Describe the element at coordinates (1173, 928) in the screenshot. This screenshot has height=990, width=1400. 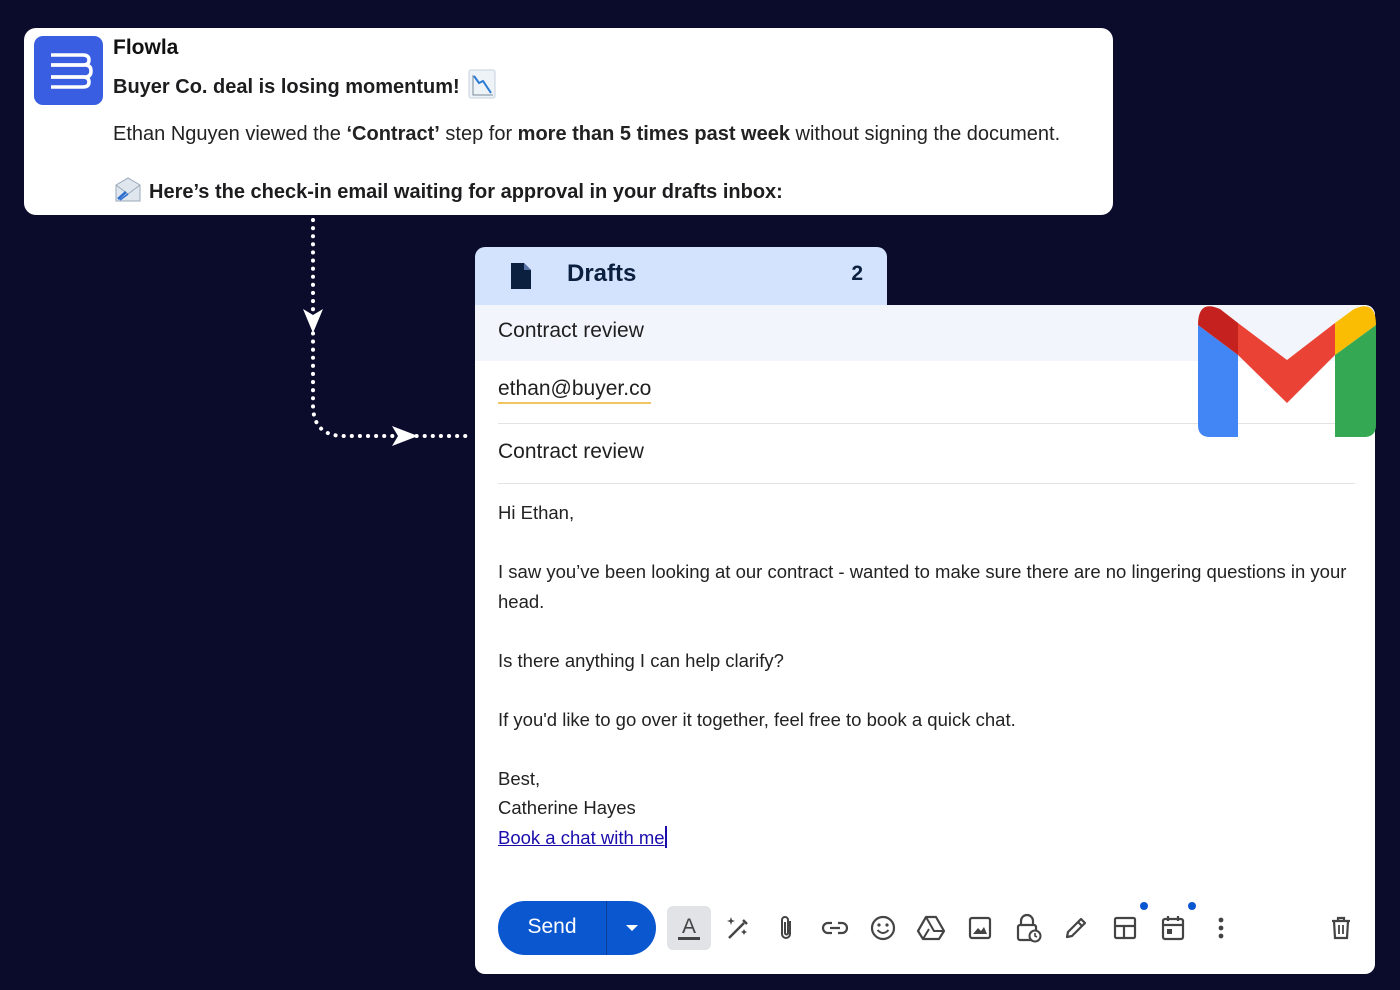
I see `schedule-calendar-icon` at that location.